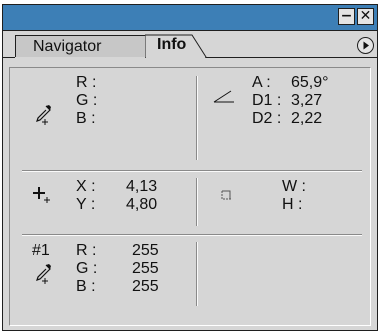 This screenshot has height=335, width=382. What do you see at coordinates (267, 100) in the screenshot?
I see `angle-d1-label: D1 :` at bounding box center [267, 100].